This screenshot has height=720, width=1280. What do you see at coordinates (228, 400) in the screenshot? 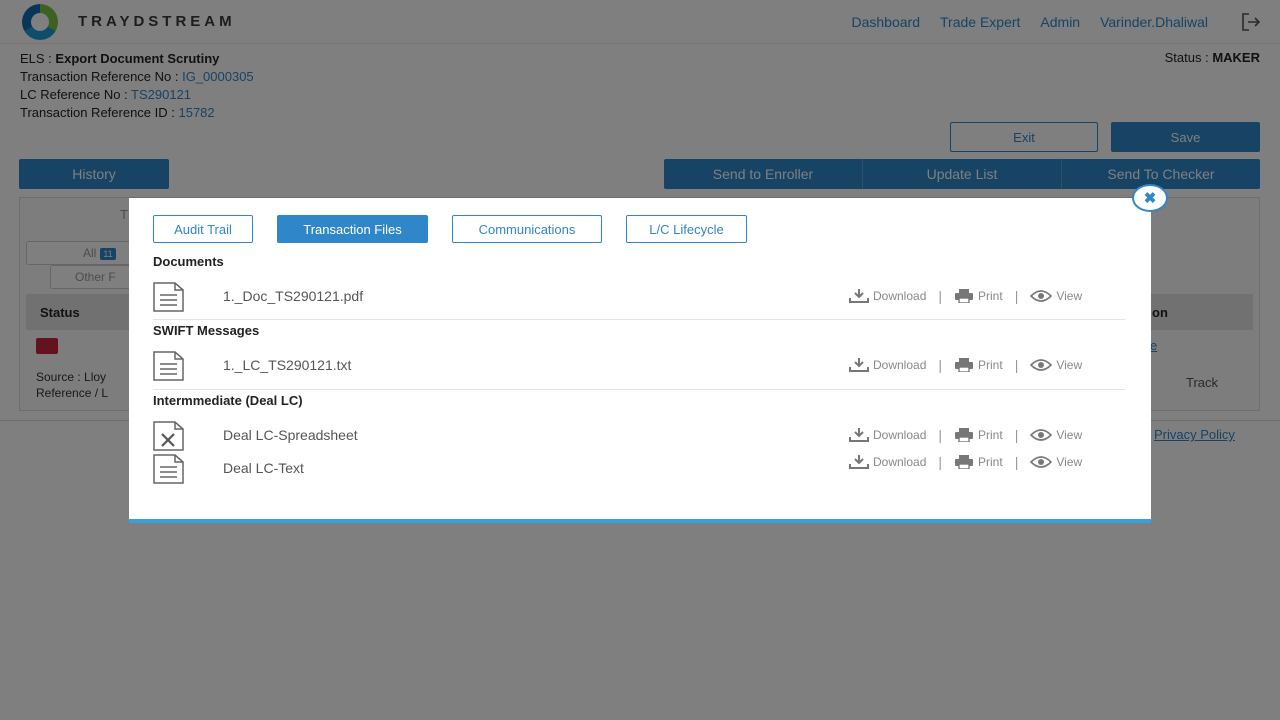
I see `section-title-intermediate: Intermmediate (Deal LC)` at bounding box center [228, 400].